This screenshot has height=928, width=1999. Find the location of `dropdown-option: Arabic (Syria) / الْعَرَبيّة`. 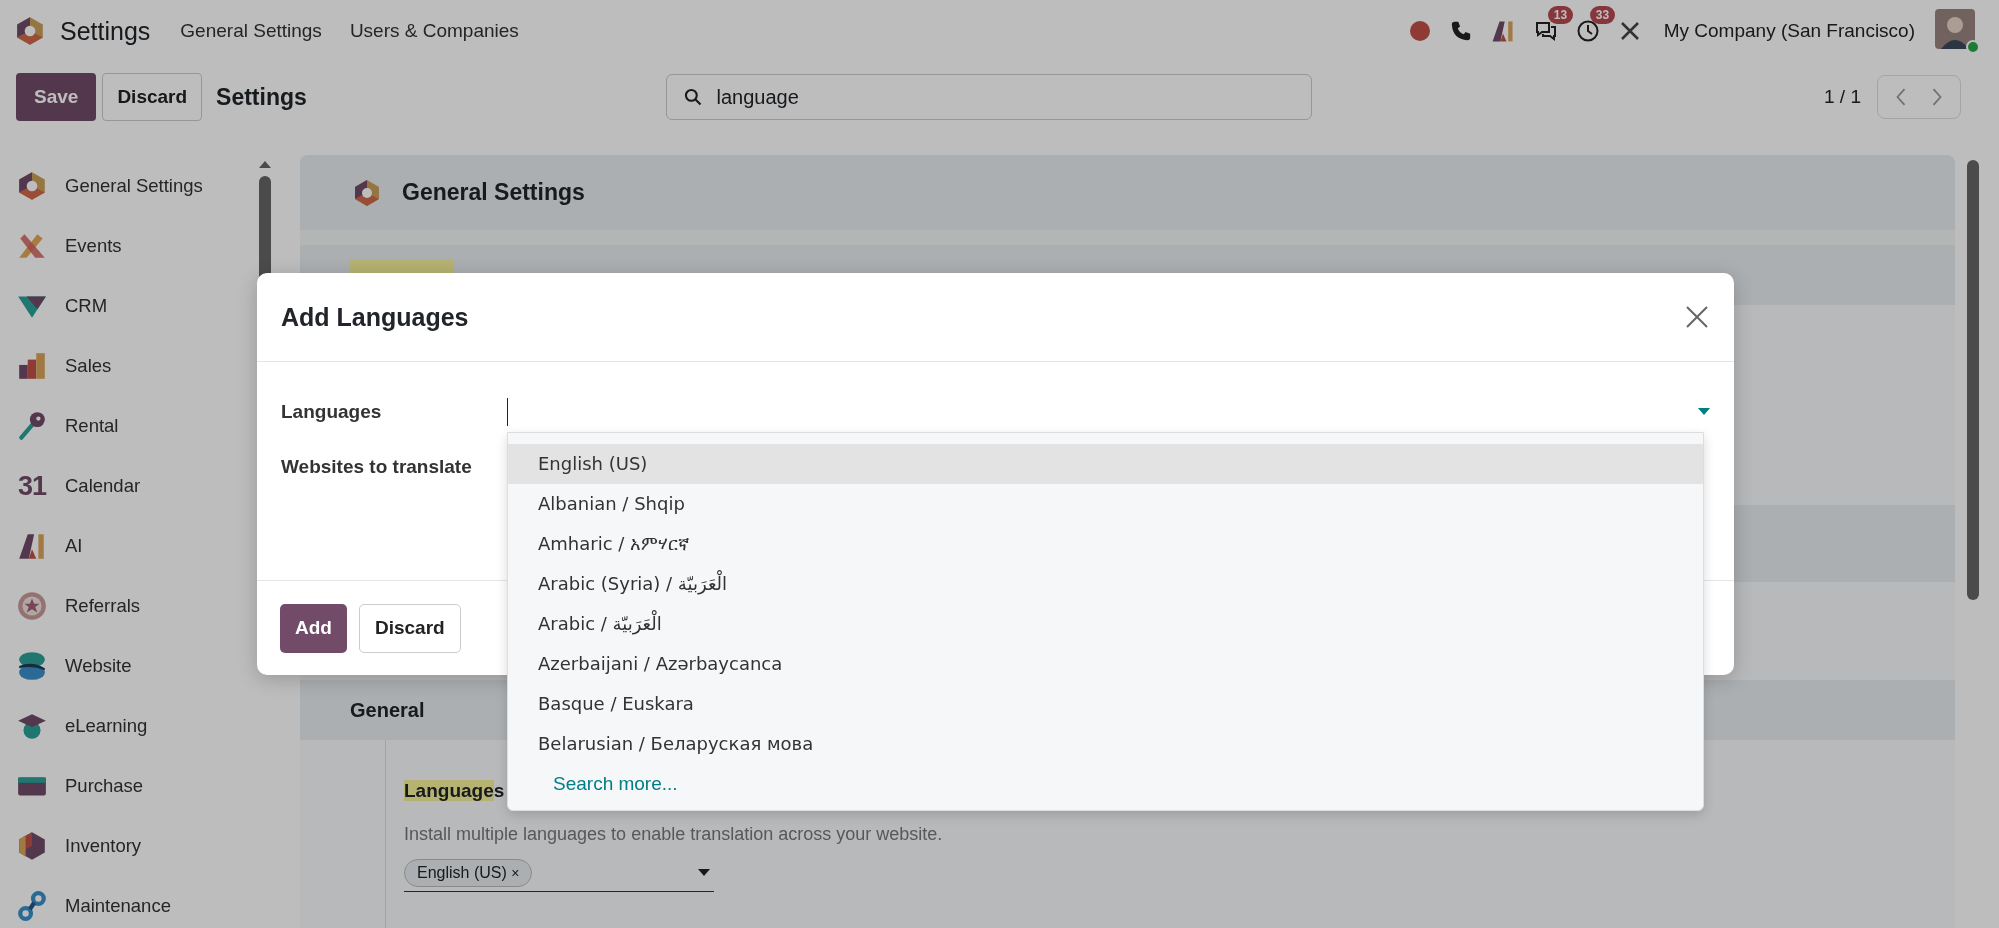

dropdown-option: Arabic (Syria) / الْعَرَبيّة is located at coordinates (1105, 583).